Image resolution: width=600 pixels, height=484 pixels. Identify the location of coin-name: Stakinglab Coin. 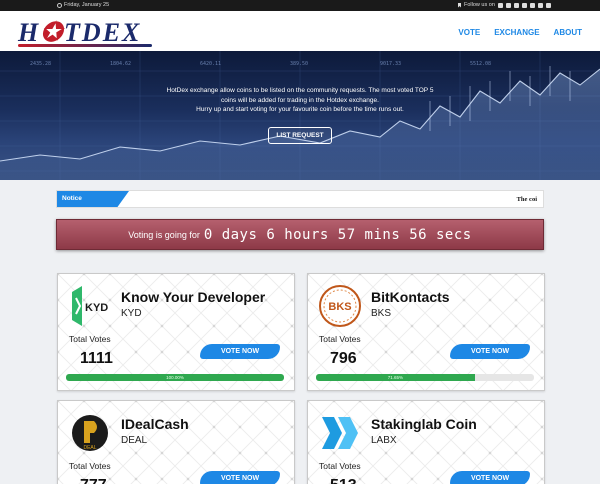
(424, 424).